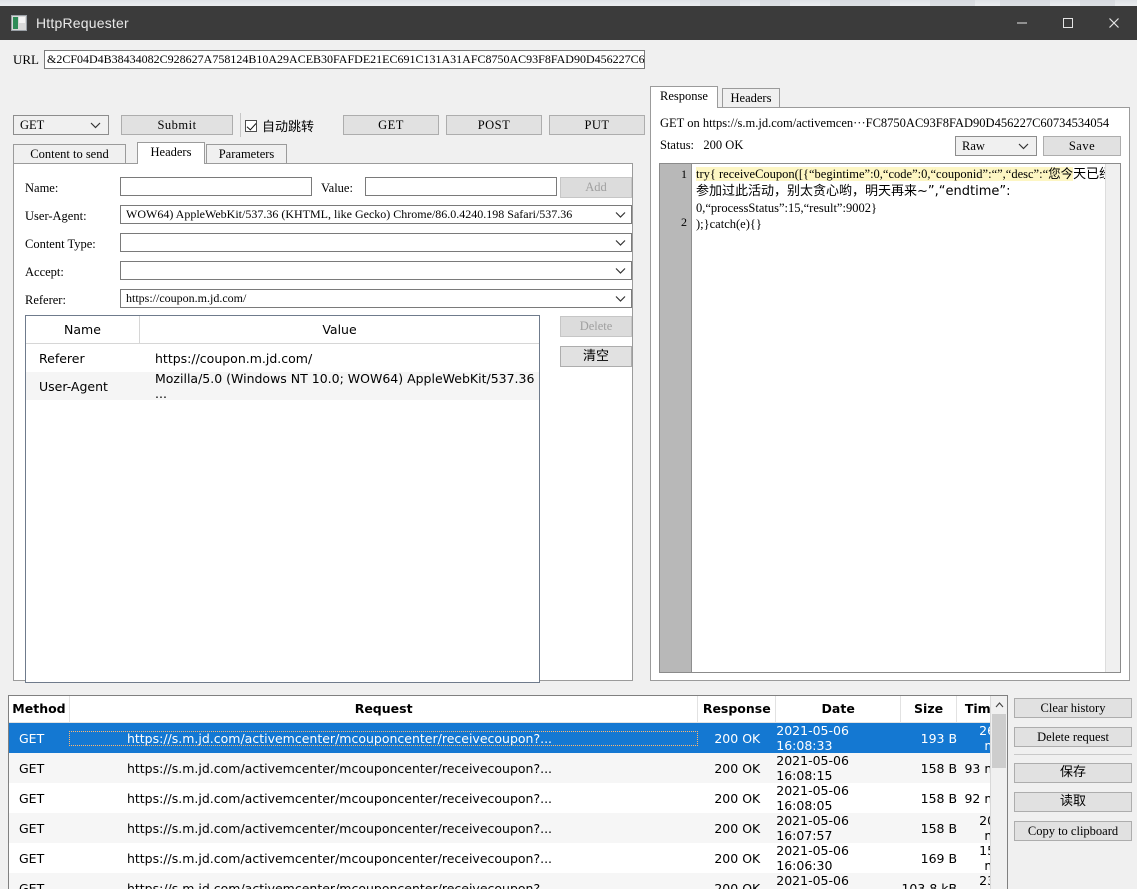 This screenshot has width=1137, height=889. What do you see at coordinates (82, 23) in the screenshot?
I see `window-title: HttpRequester` at bounding box center [82, 23].